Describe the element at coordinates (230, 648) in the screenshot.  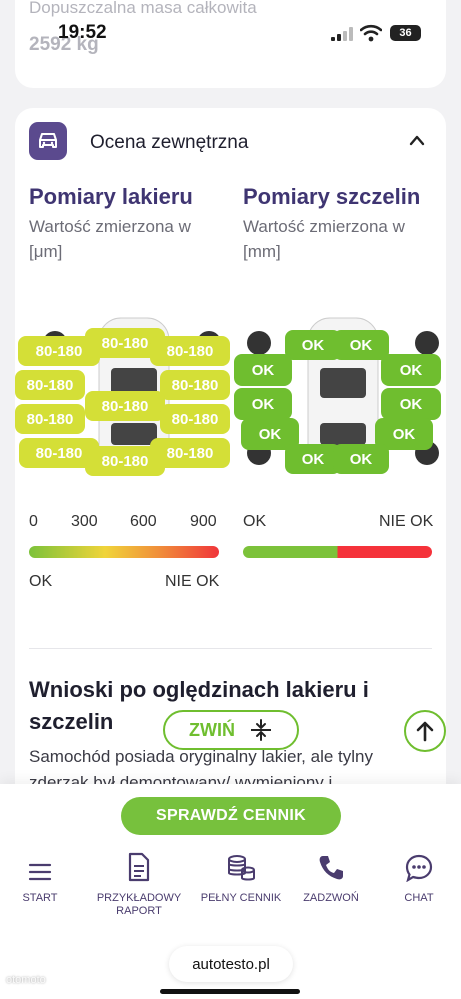
I see `divider` at that location.